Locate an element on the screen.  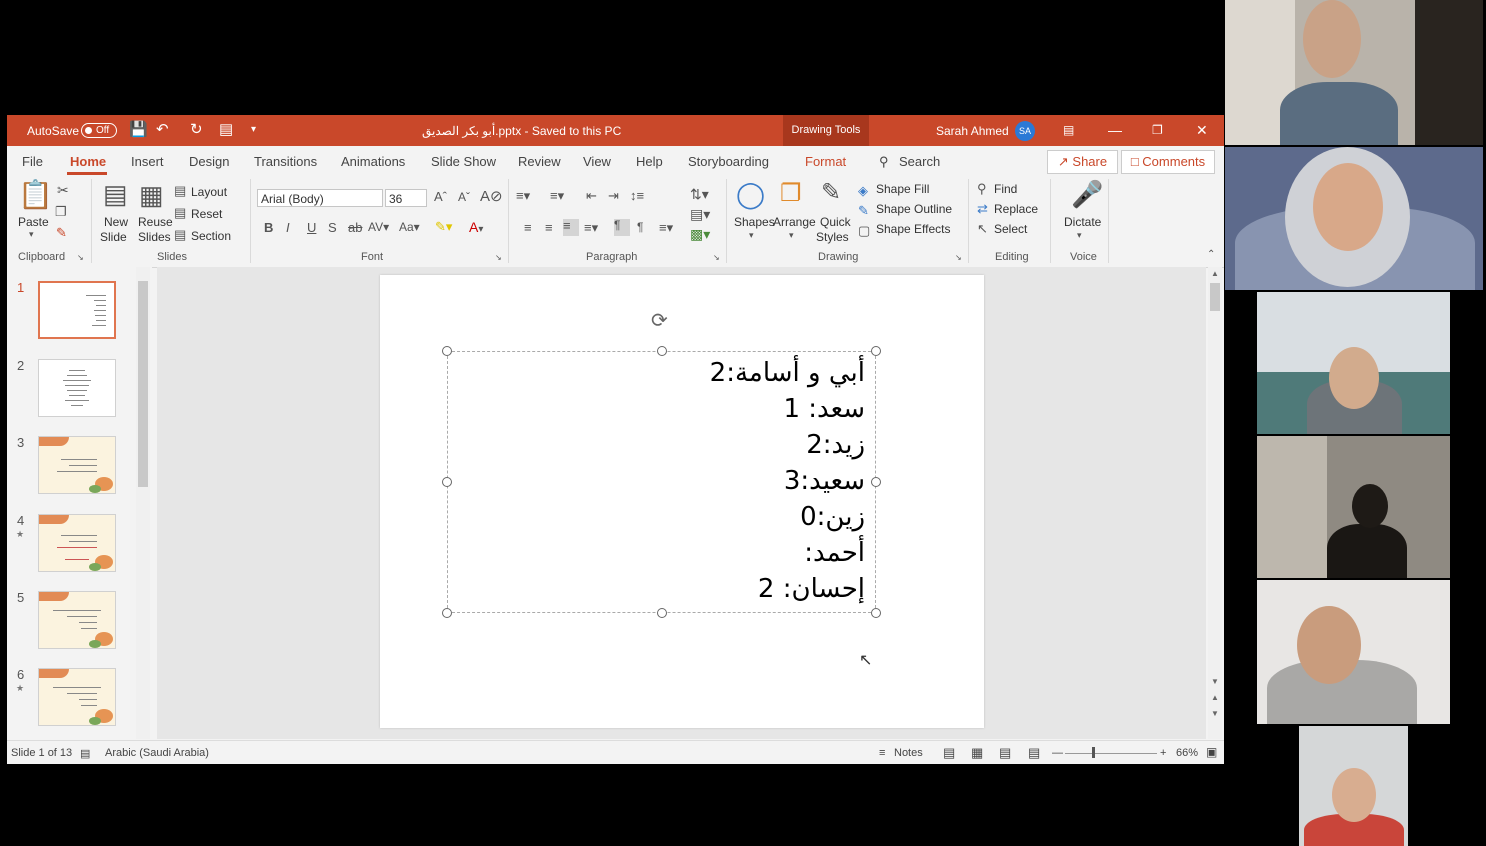
tab-file: File is located at coordinates (32, 161).